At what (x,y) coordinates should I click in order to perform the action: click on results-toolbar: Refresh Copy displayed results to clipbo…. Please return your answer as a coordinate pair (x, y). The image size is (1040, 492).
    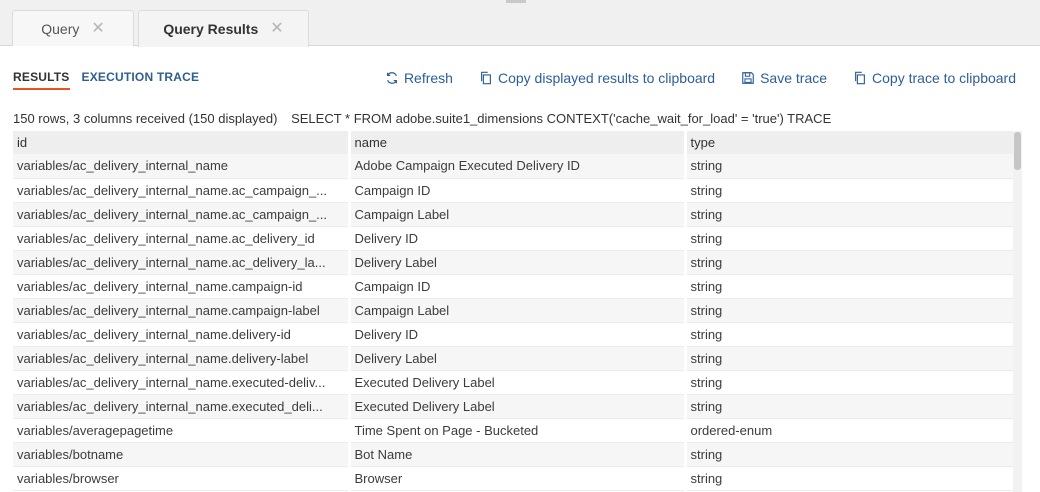
    Looking at the image, I should click on (700, 78).